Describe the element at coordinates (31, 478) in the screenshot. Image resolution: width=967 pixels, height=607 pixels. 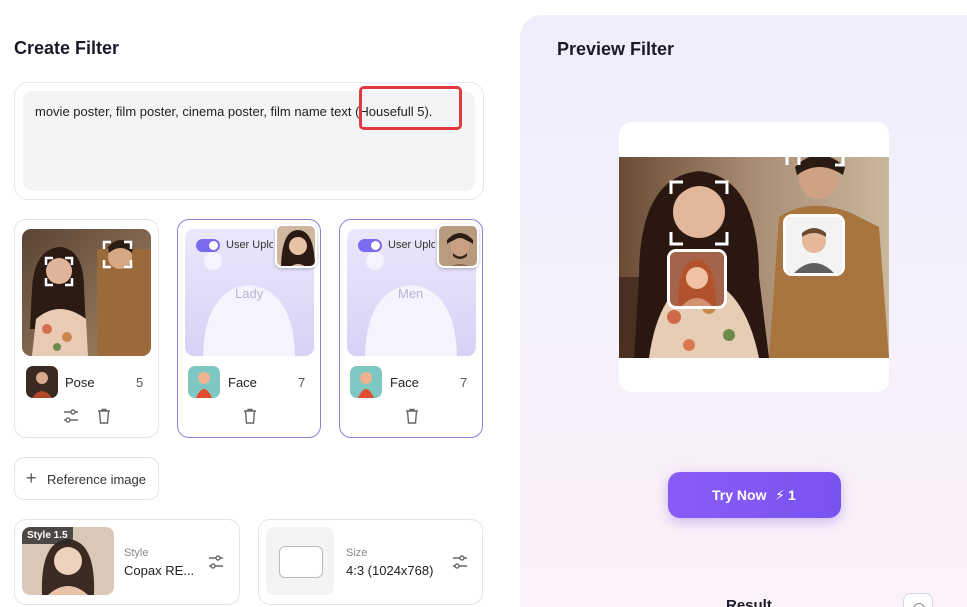
I see `plus-icon: +` at that location.